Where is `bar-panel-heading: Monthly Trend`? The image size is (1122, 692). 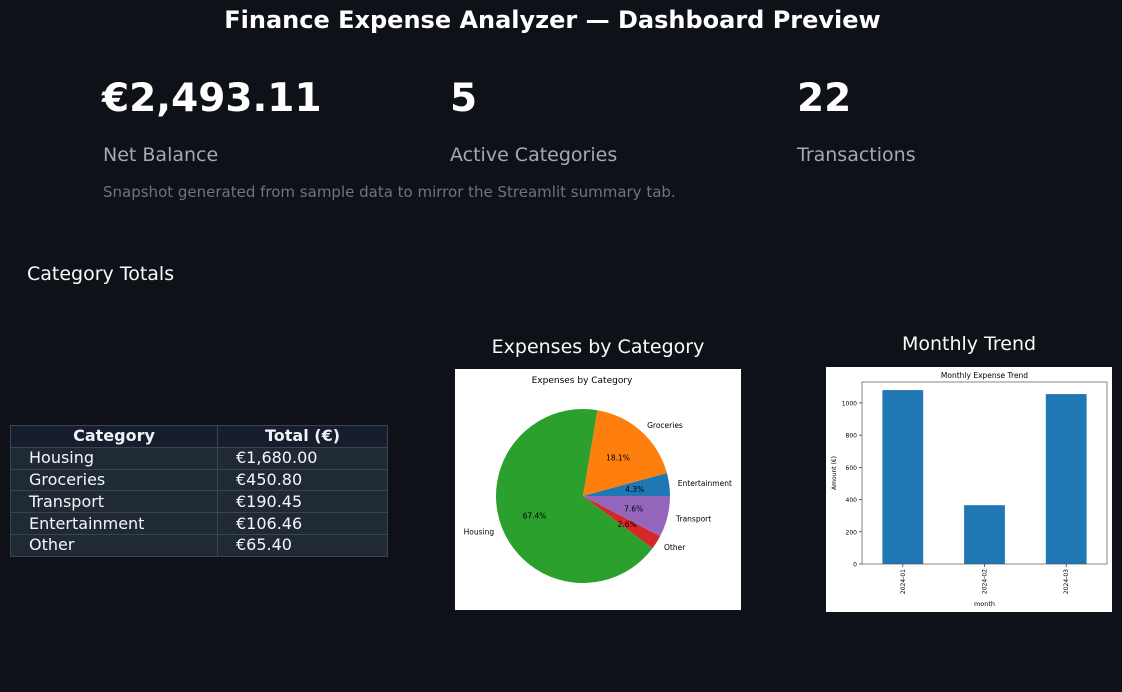 bar-panel-heading: Monthly Trend is located at coordinates (969, 344).